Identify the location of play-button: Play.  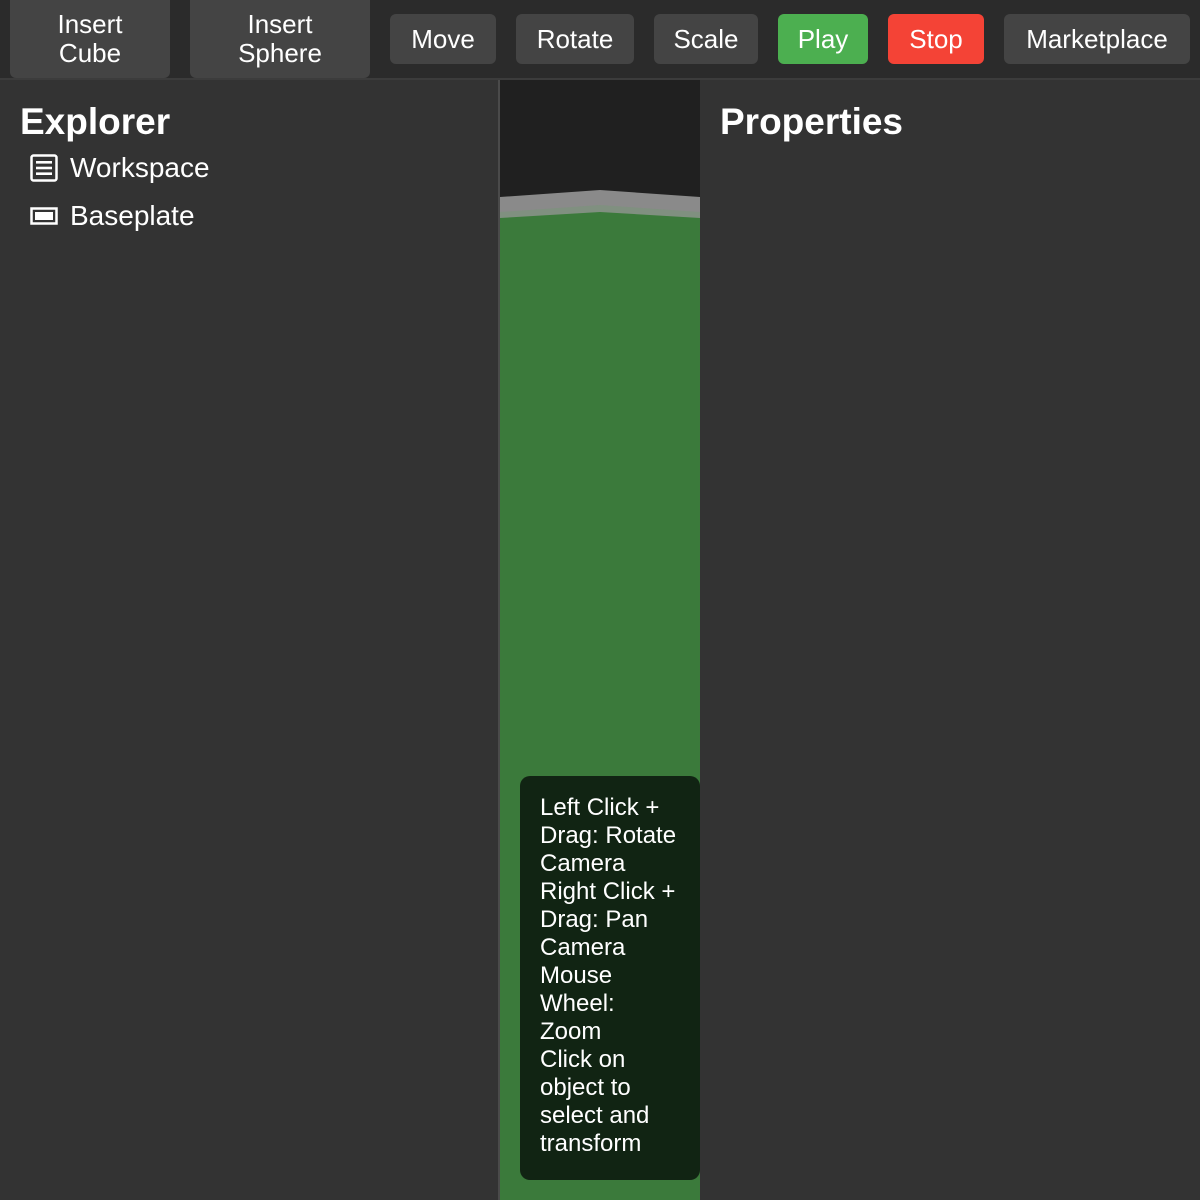
(823, 39).